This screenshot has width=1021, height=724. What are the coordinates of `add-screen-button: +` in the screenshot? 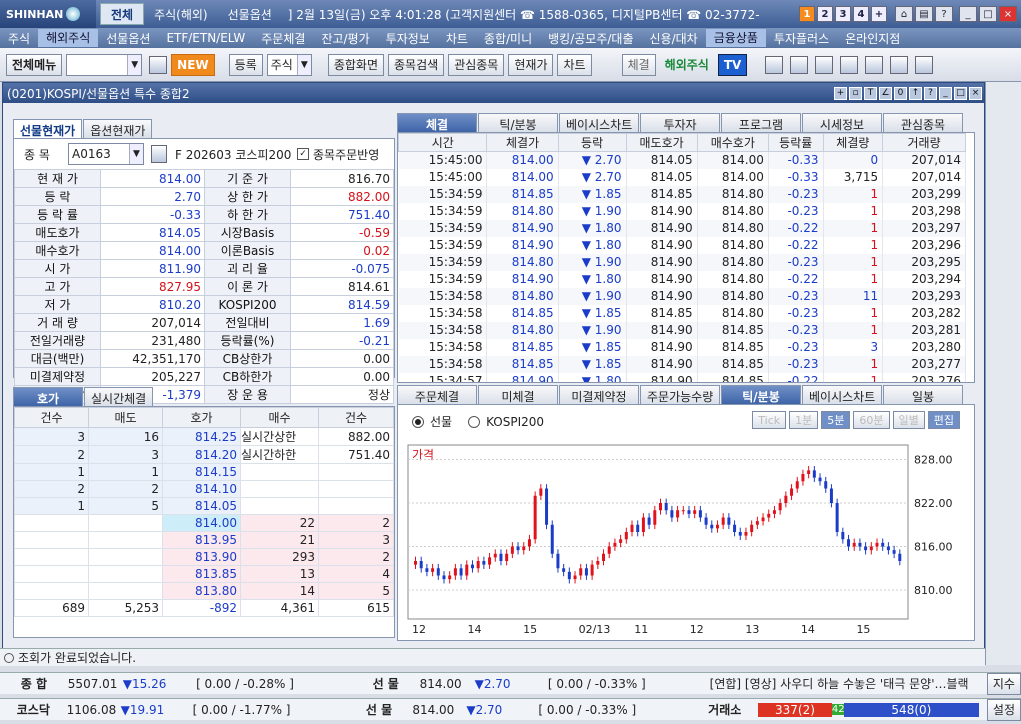 It's located at (879, 14).